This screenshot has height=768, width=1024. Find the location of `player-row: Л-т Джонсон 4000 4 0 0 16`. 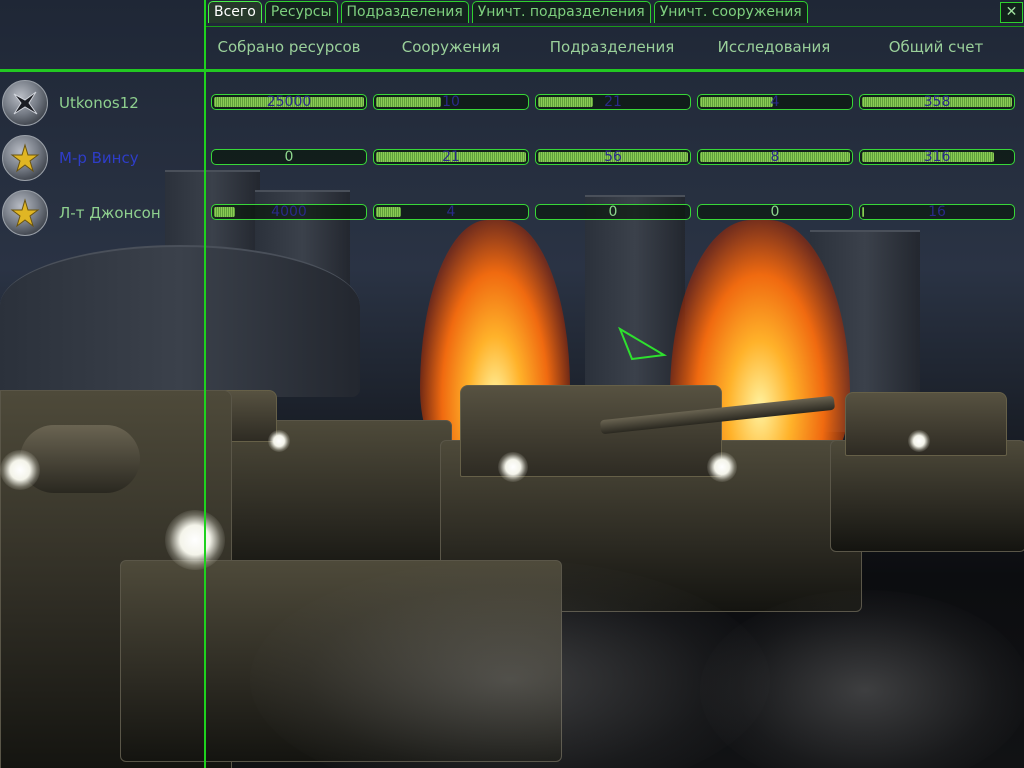

player-row: Л-т Джонсон 4000 4 0 0 16 is located at coordinates (512, 213).